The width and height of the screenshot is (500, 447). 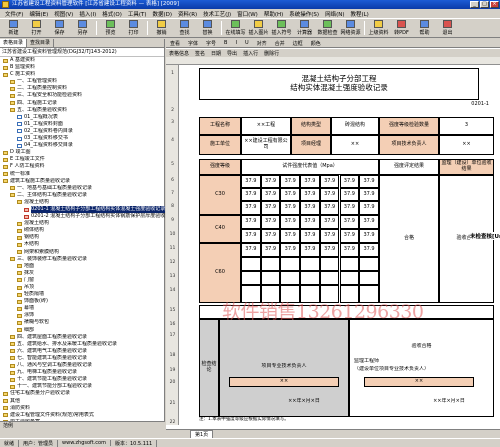 I want to click on sheet-tool-button: 表格信息, so click(x=179, y=53).